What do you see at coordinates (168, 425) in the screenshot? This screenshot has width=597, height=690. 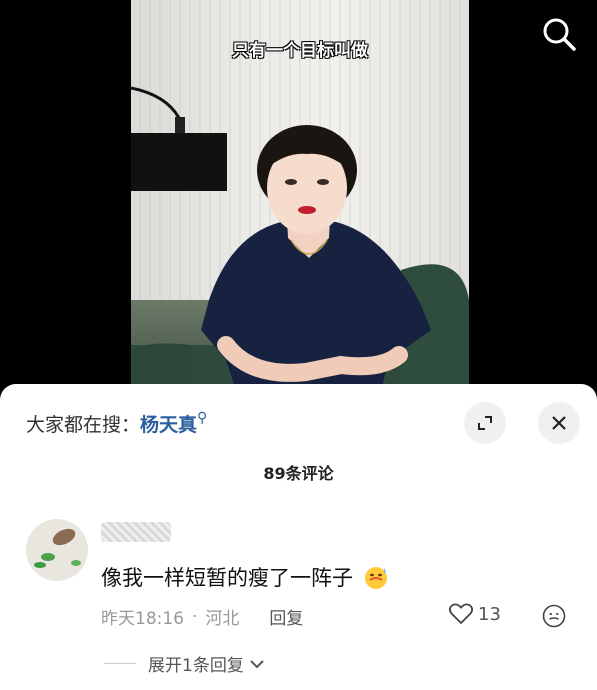 I see `hot-search-keyword: 杨天真` at bounding box center [168, 425].